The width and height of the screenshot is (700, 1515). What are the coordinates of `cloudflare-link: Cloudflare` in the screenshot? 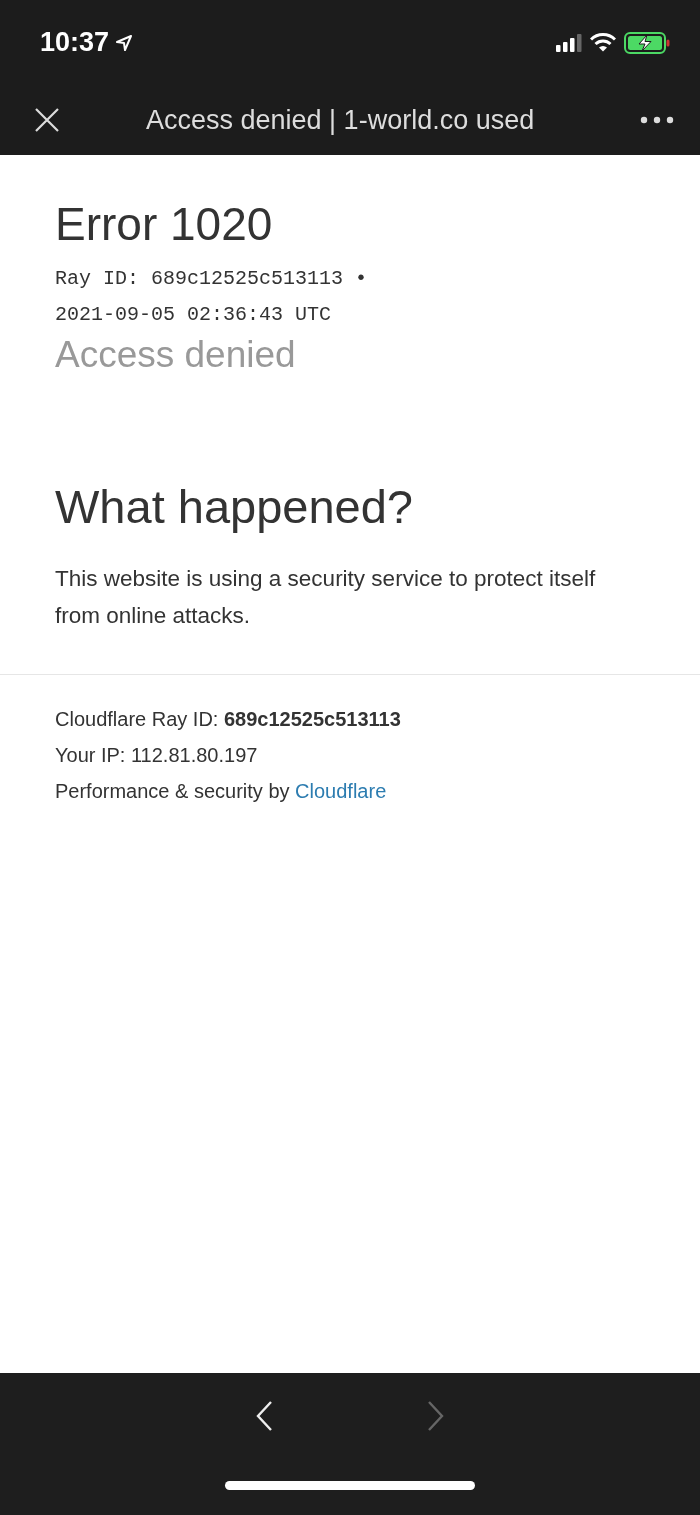 It's located at (341, 790).